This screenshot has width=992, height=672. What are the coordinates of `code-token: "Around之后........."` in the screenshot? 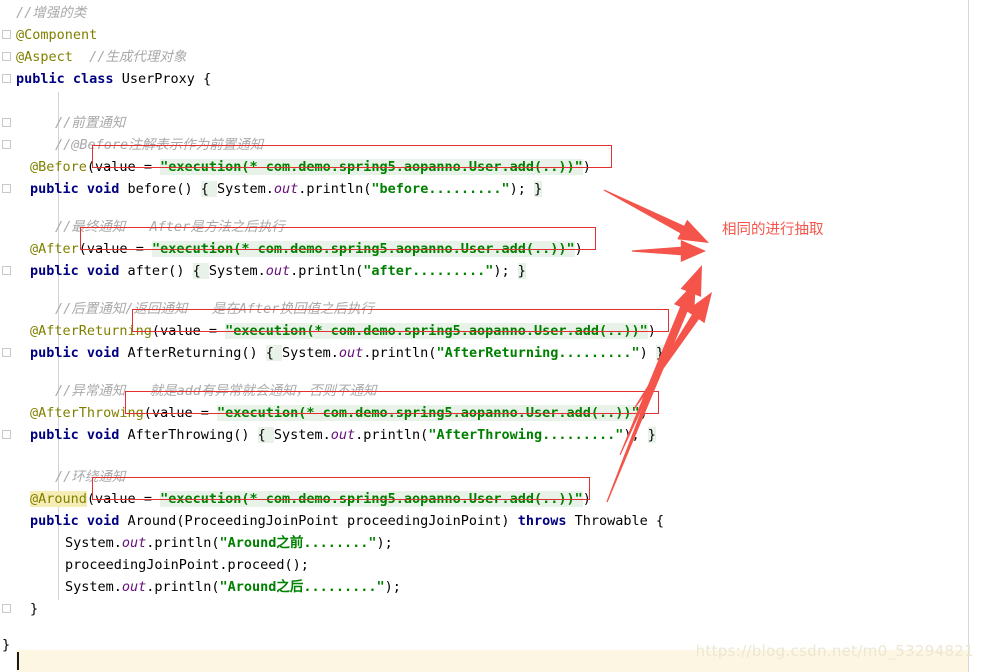 It's located at (302, 587).